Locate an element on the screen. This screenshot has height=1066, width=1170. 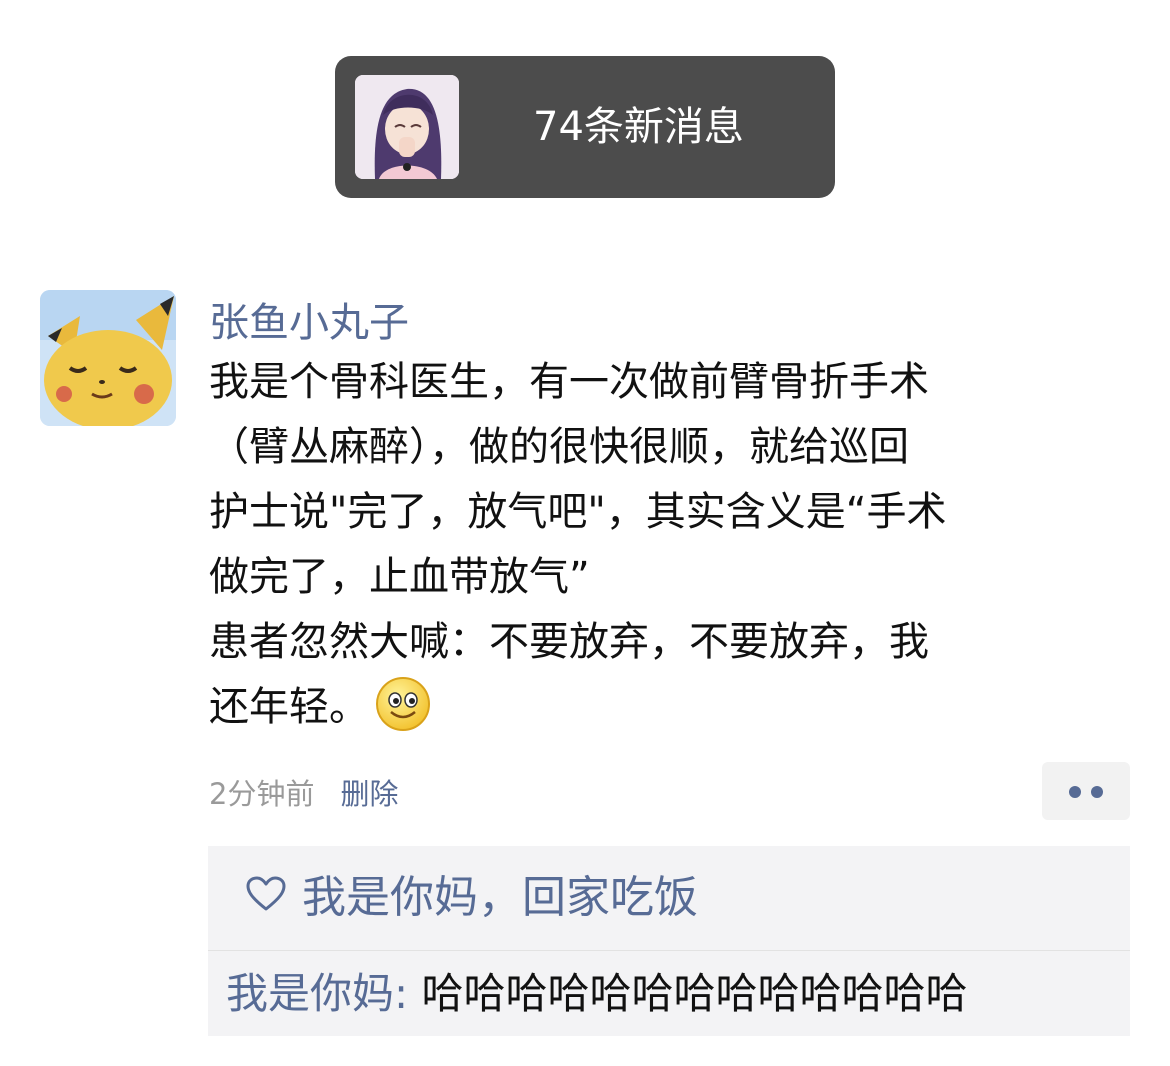
post-line: 做完了，止血带放气” is located at coordinates (399, 577).